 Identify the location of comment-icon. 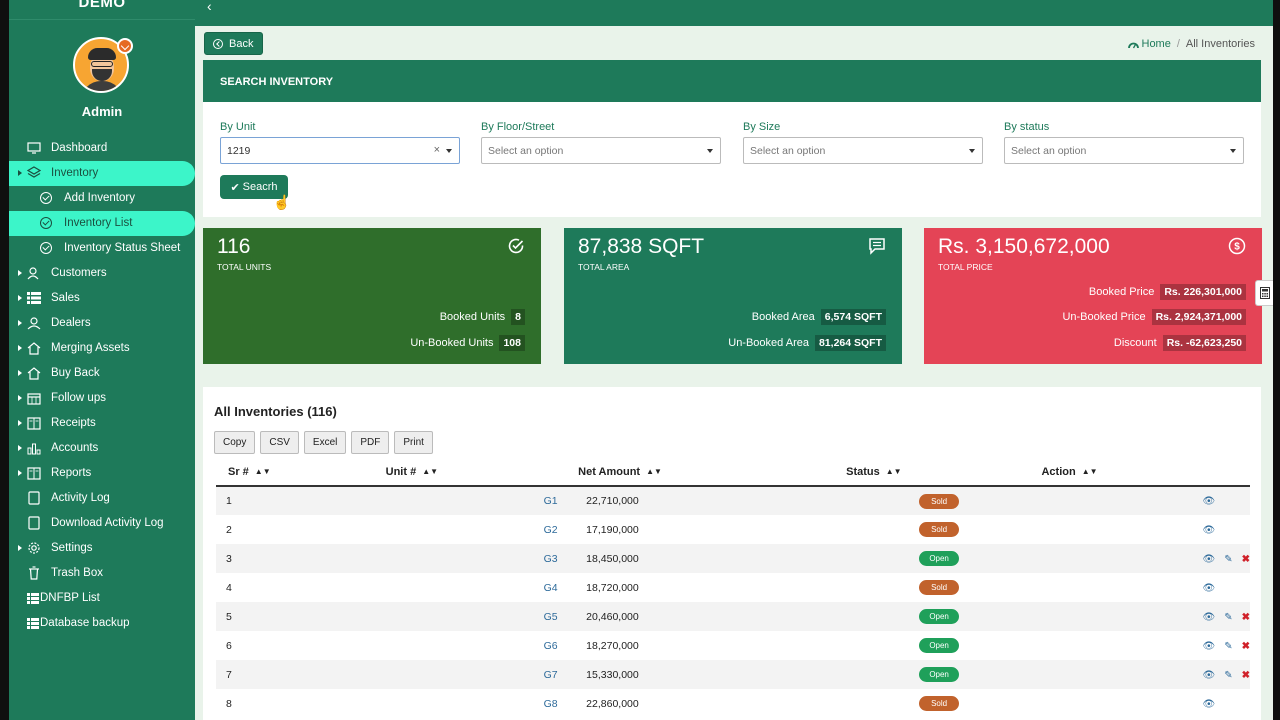
(877, 246).